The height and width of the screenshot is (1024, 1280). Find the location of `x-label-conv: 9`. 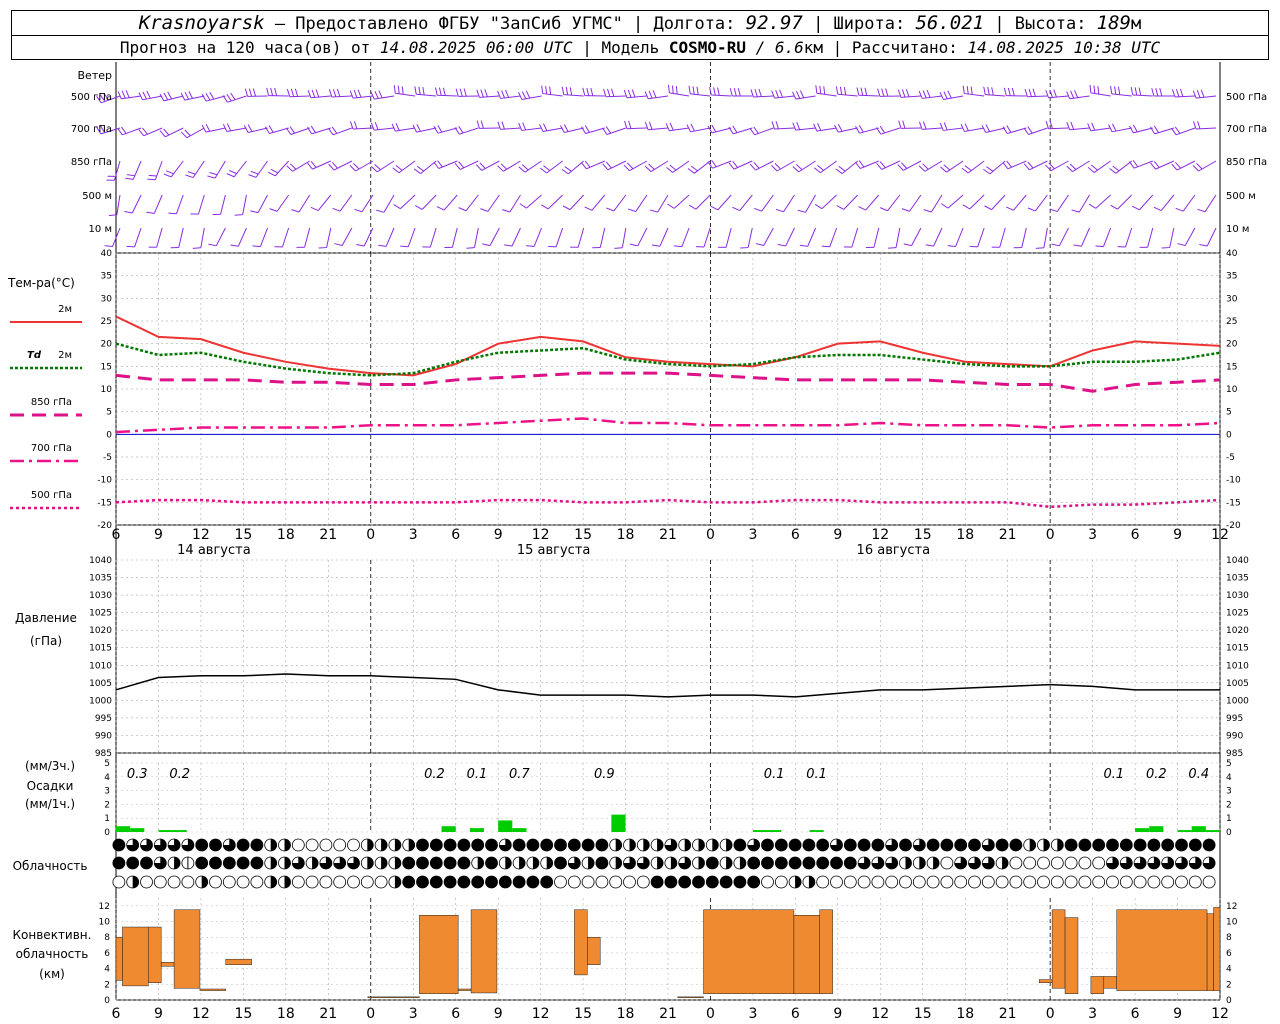

x-label-conv: 9 is located at coordinates (1177, 1014).